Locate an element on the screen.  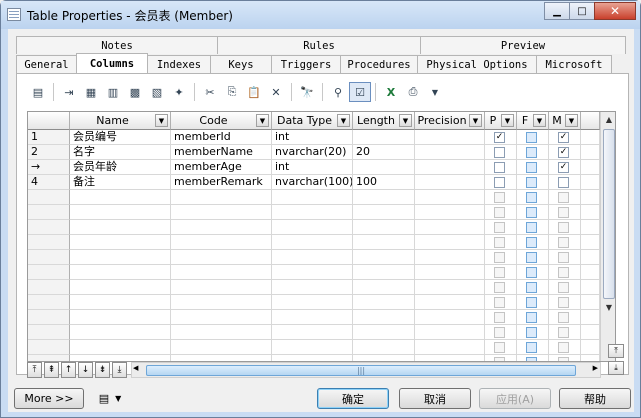
tab-columns: Columns is located at coordinates (112, 63).